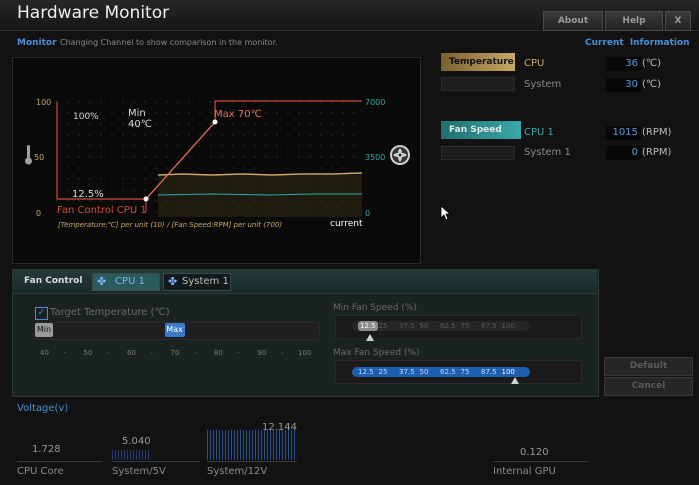 The width and height of the screenshot is (699, 485). What do you see at coordinates (678, 21) in the screenshot?
I see `close-button: X` at bounding box center [678, 21].